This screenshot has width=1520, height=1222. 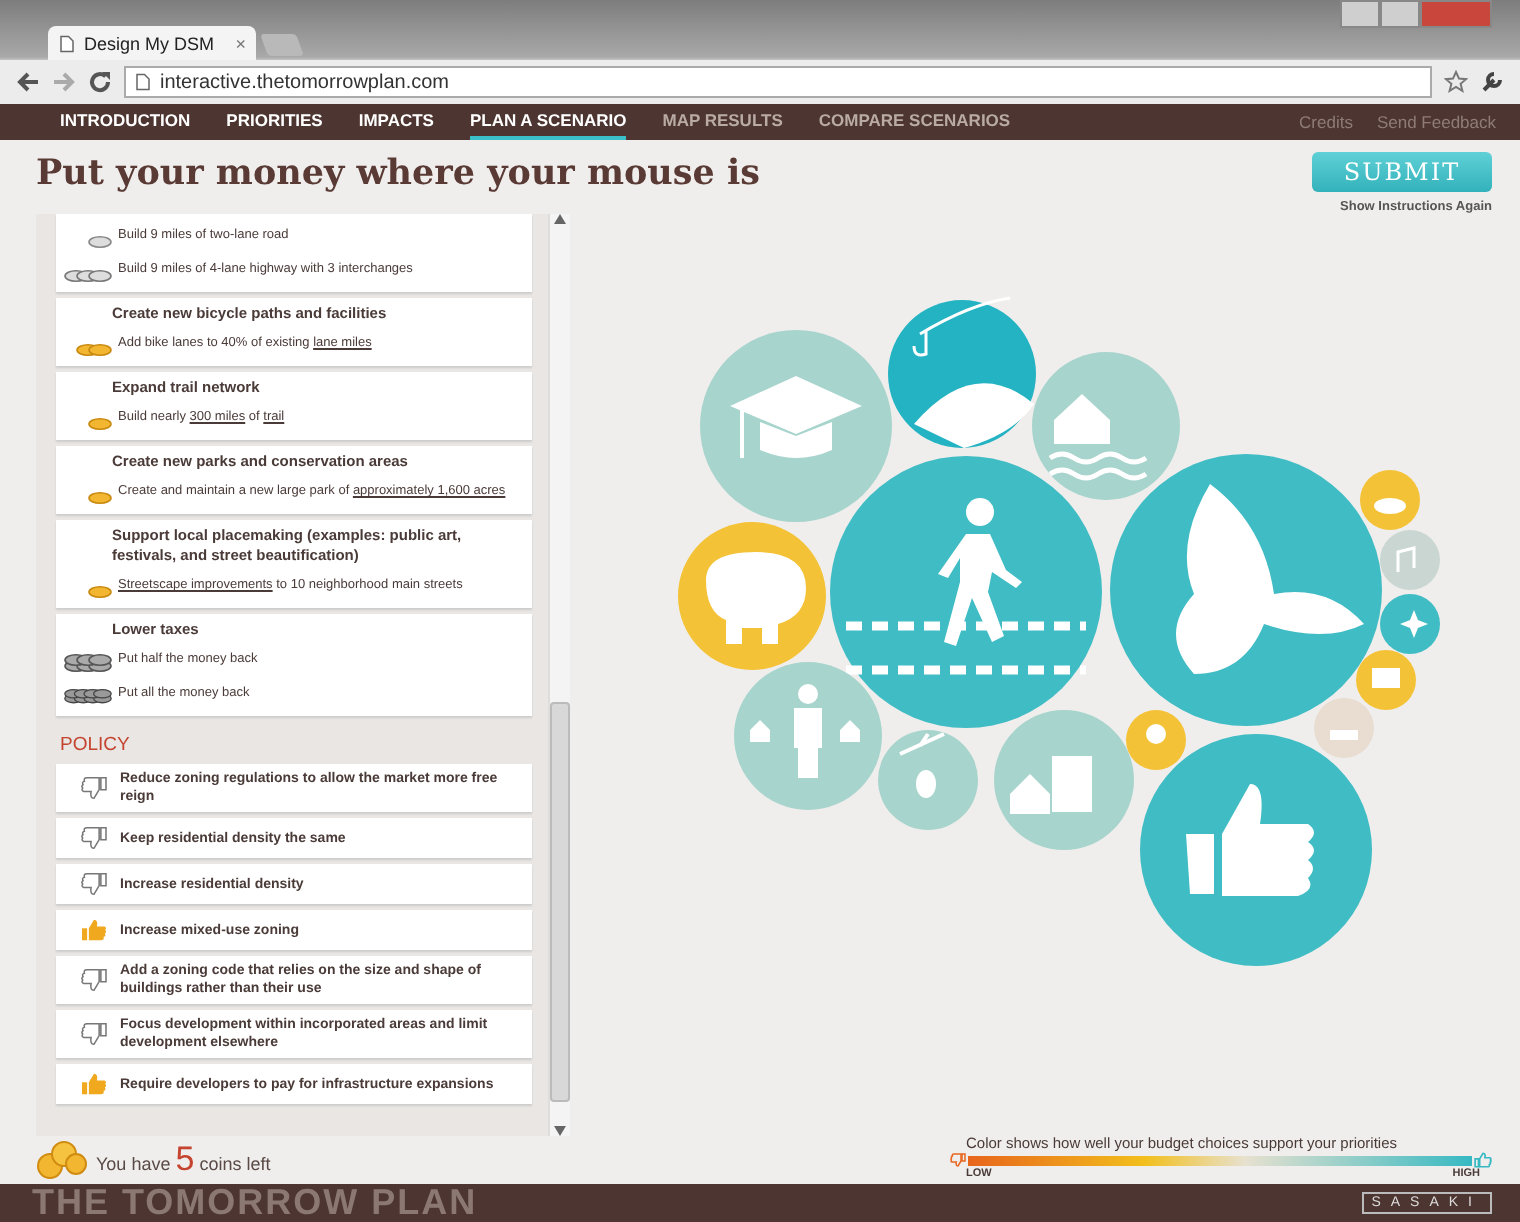 What do you see at coordinates (1360, 14) in the screenshot?
I see `minimize-button` at bounding box center [1360, 14].